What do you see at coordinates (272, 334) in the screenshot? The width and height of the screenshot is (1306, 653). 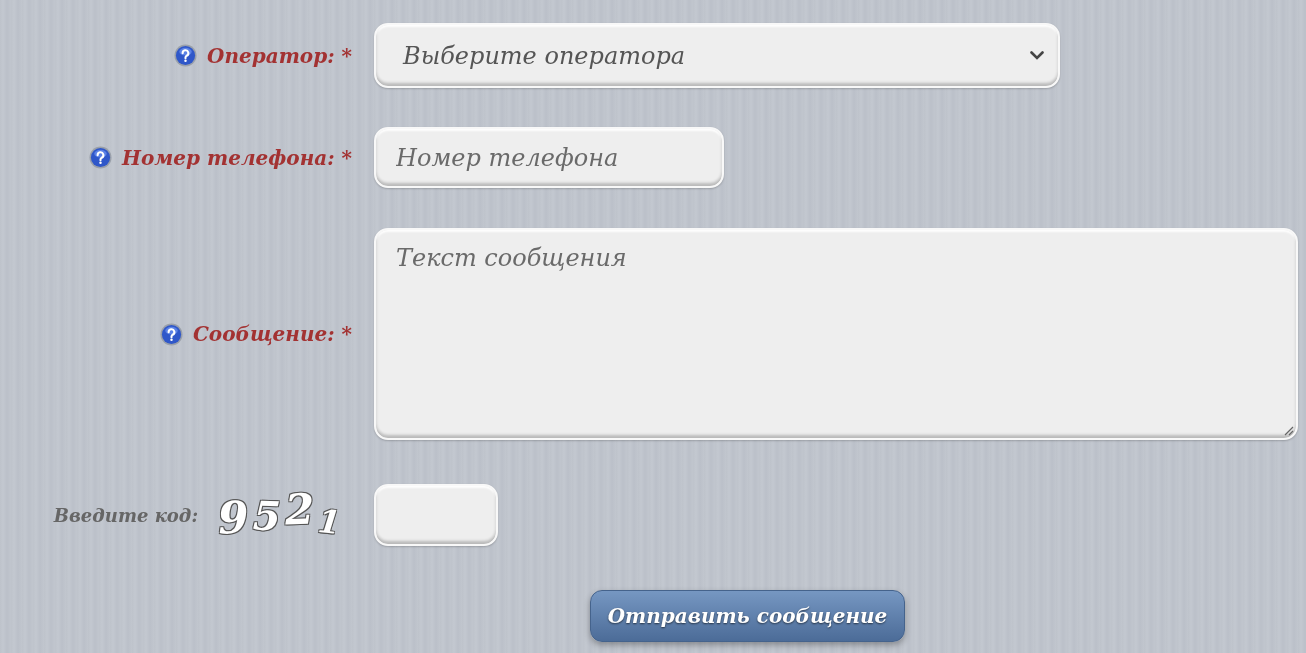 I see `field-label: Сообщение: *` at bounding box center [272, 334].